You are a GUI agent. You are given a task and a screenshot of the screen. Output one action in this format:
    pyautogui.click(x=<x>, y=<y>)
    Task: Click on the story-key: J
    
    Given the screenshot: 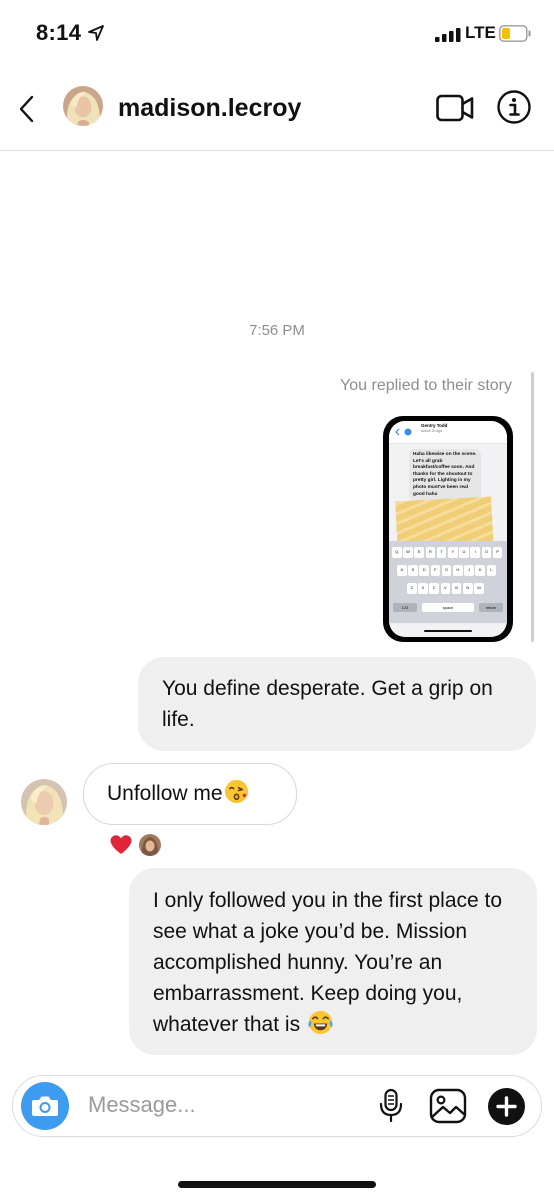 What is the action you would take?
    pyautogui.click(x=469, y=570)
    